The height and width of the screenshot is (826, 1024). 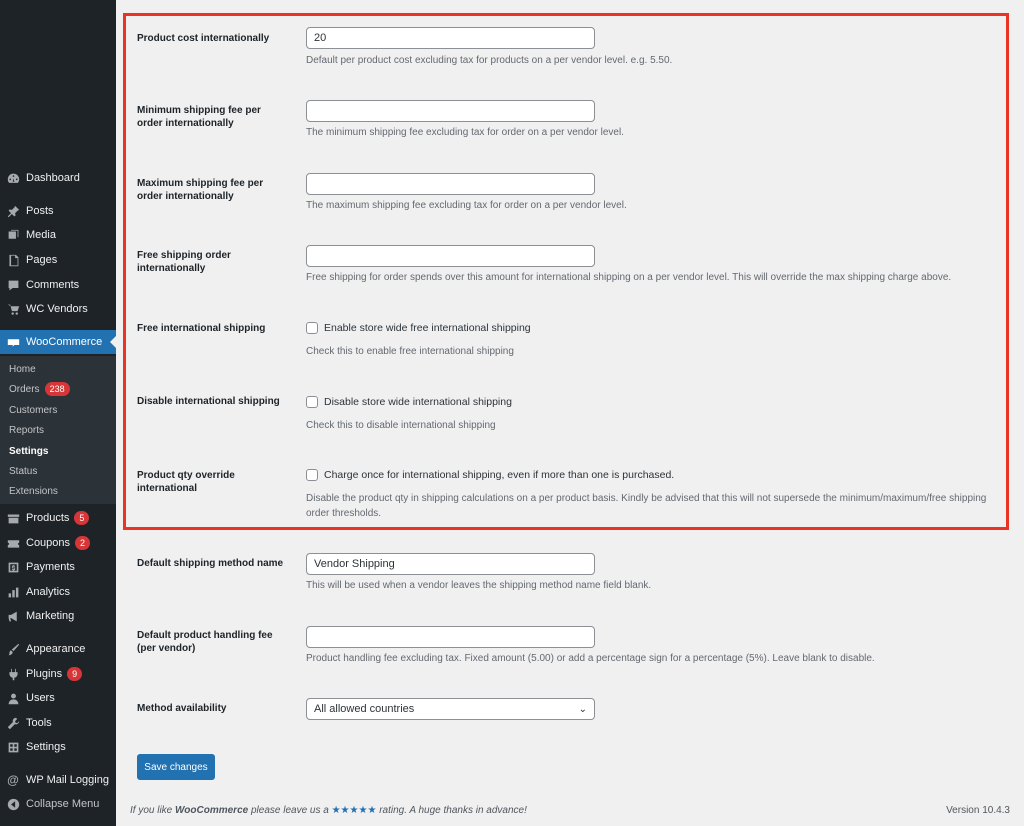 I want to click on menu-products: Products 5, so click(x=58, y=518).